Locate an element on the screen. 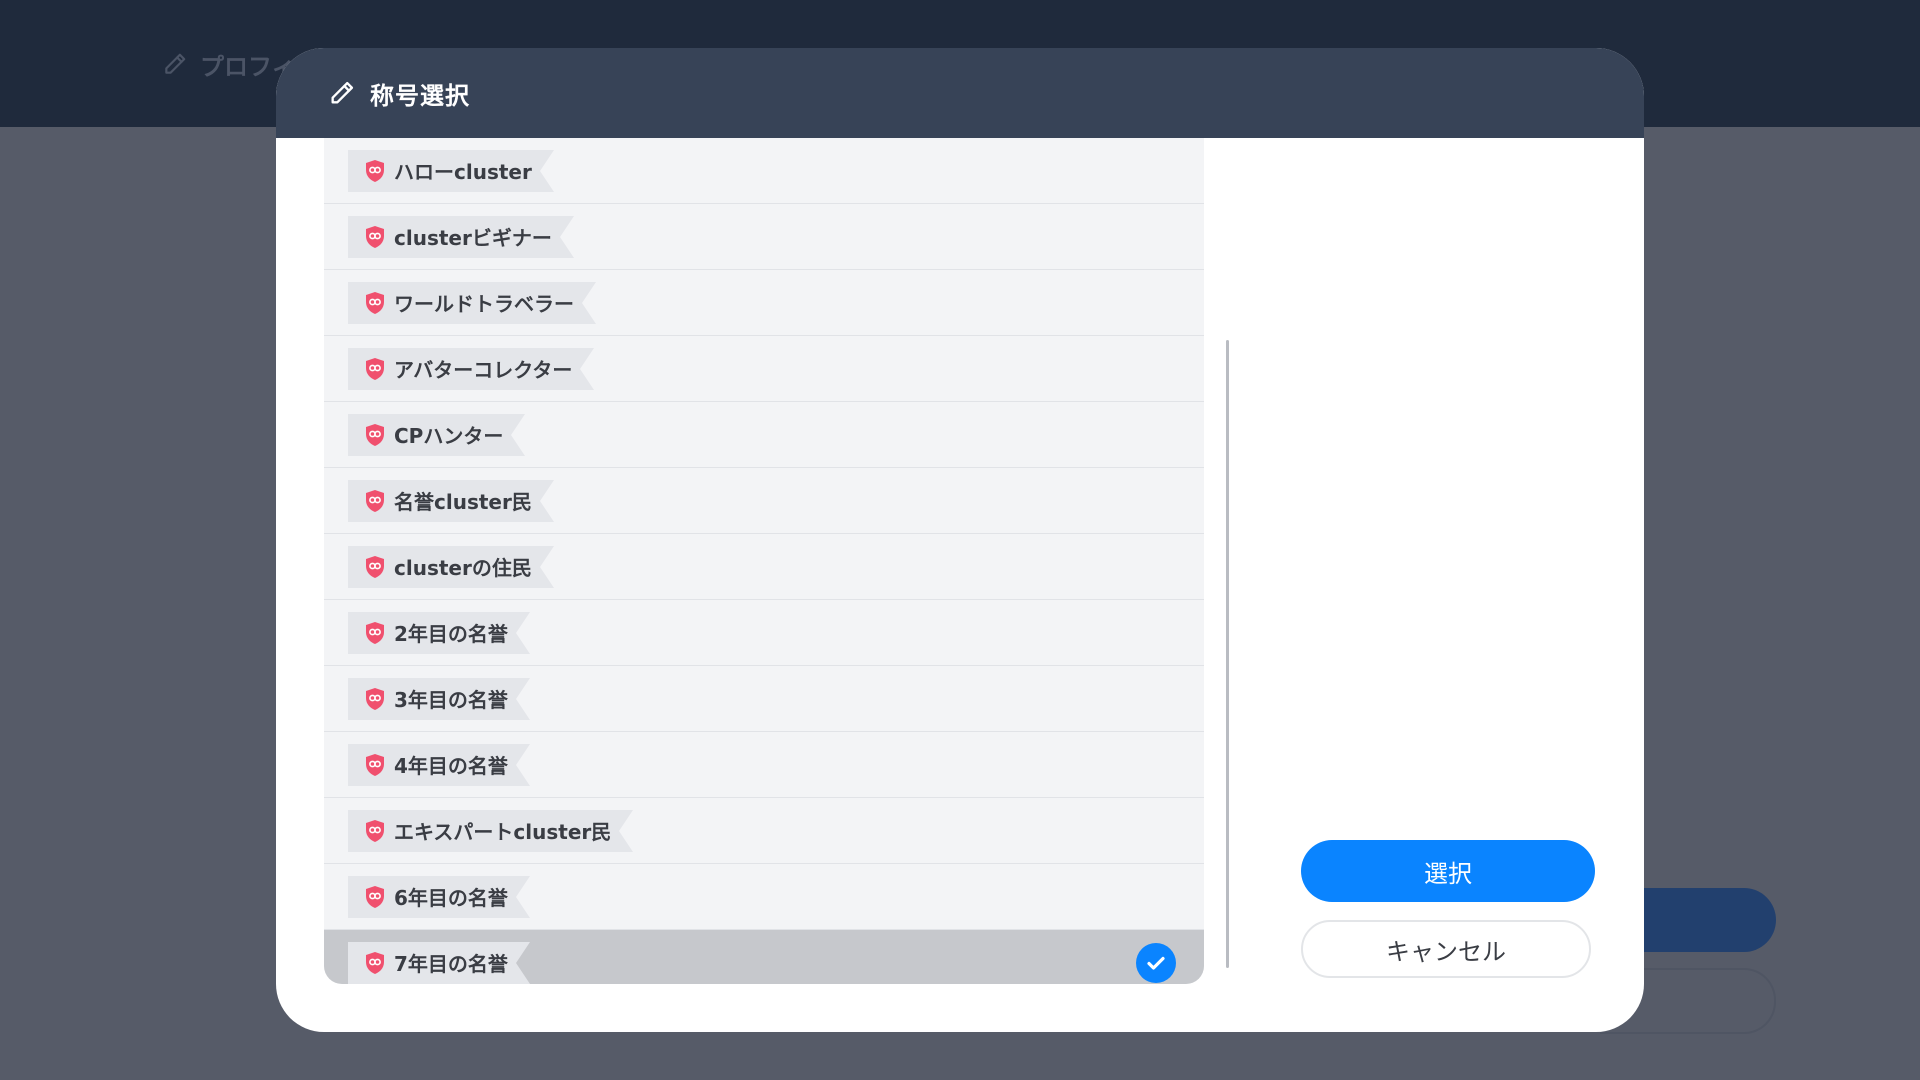  title-row: 6年目の名誉 is located at coordinates (764, 897).